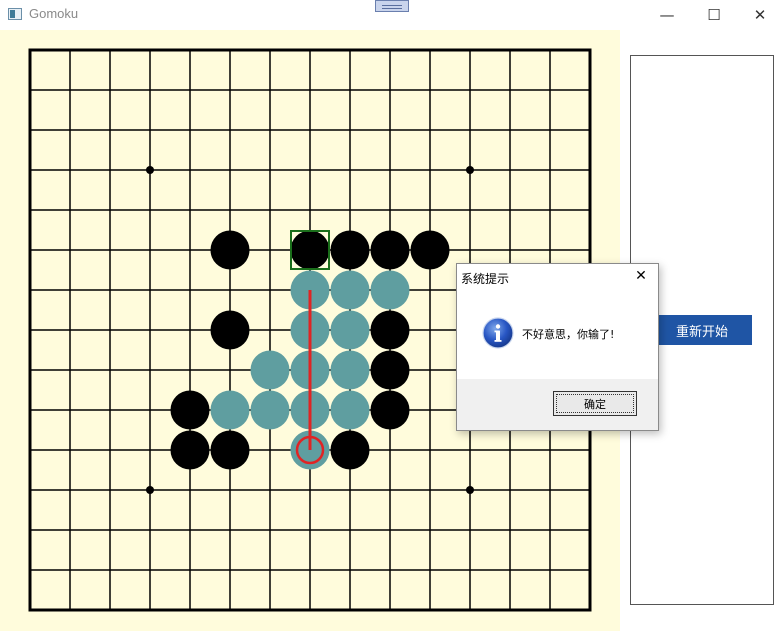 This screenshot has width=782, height=631. What do you see at coordinates (568, 334) in the screenshot?
I see `dialog-message: 不好意思，你输了!` at bounding box center [568, 334].